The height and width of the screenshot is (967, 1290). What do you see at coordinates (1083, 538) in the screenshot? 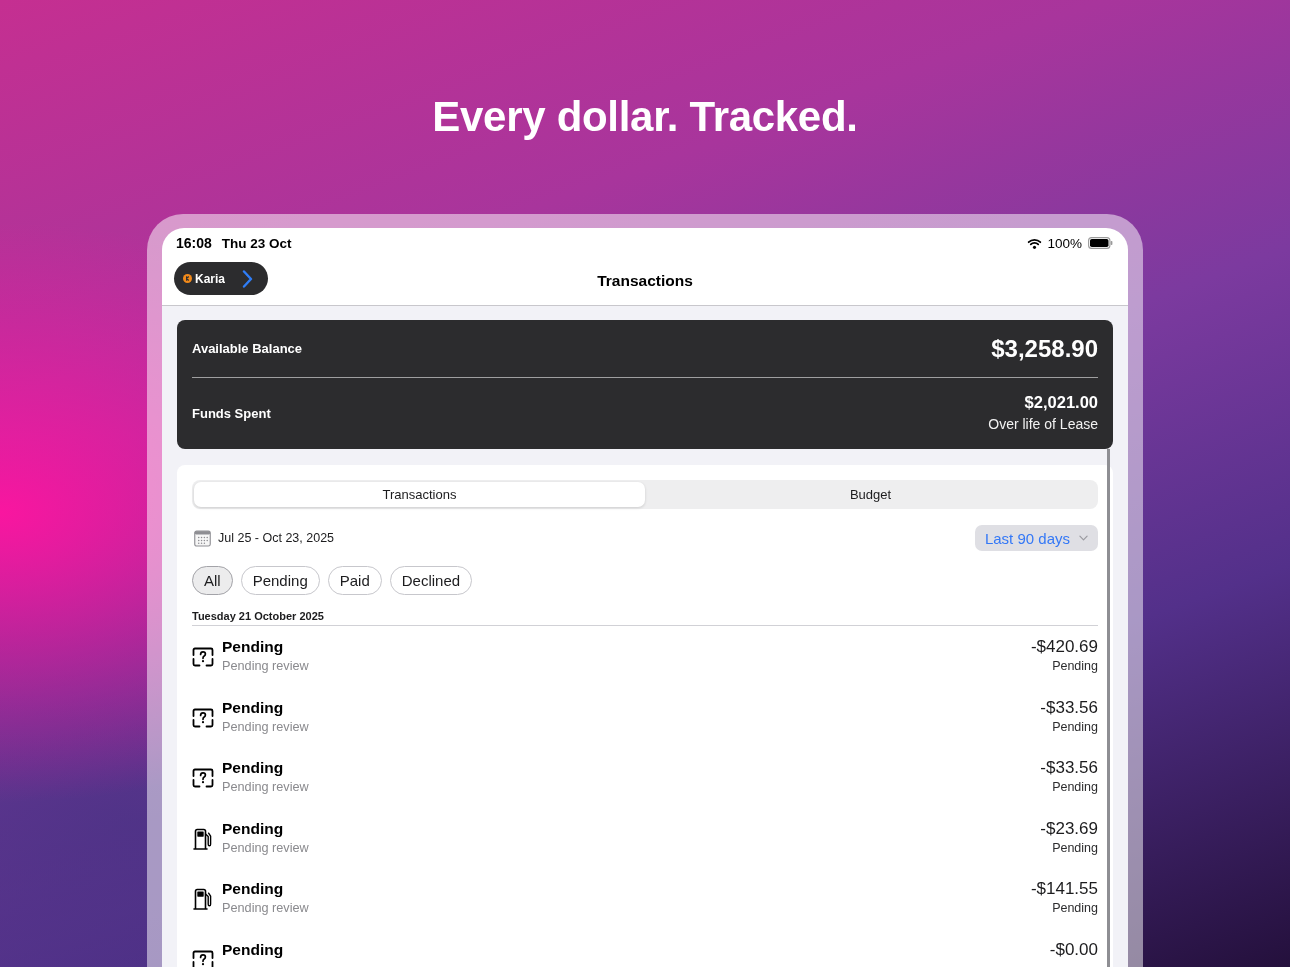
I see `chevron-down-icon` at bounding box center [1083, 538].